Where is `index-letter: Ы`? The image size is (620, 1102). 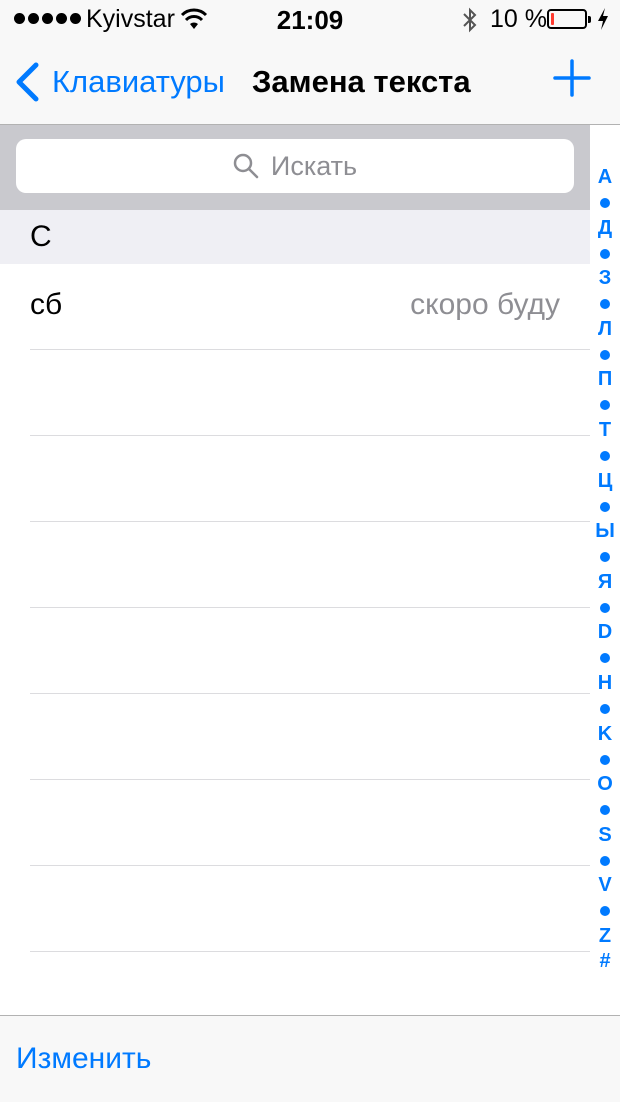
index-letter: Ы is located at coordinates (605, 531).